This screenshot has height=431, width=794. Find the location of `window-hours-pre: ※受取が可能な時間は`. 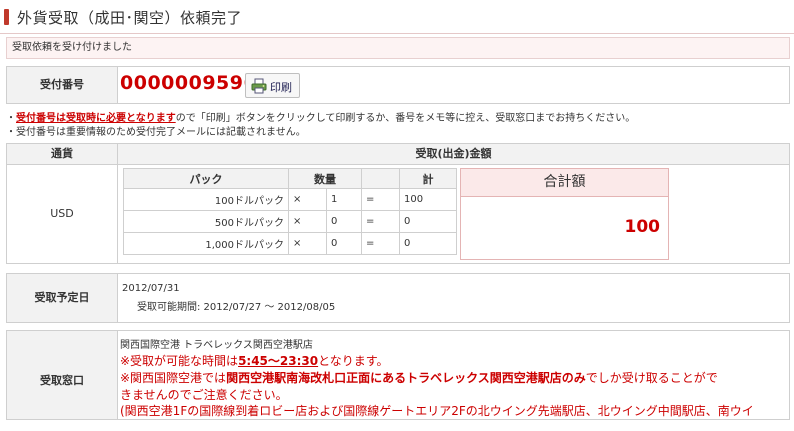

window-hours-pre: ※受取が可能な時間は is located at coordinates (179, 361).